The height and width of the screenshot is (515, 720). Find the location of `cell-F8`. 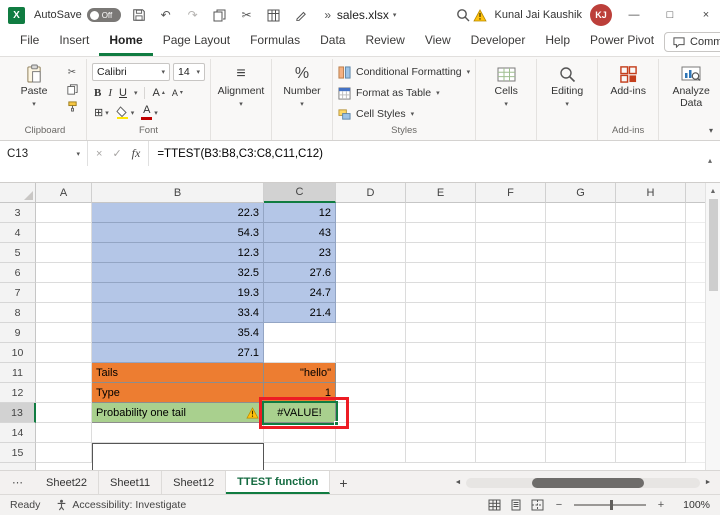

cell-F8 is located at coordinates (511, 313).